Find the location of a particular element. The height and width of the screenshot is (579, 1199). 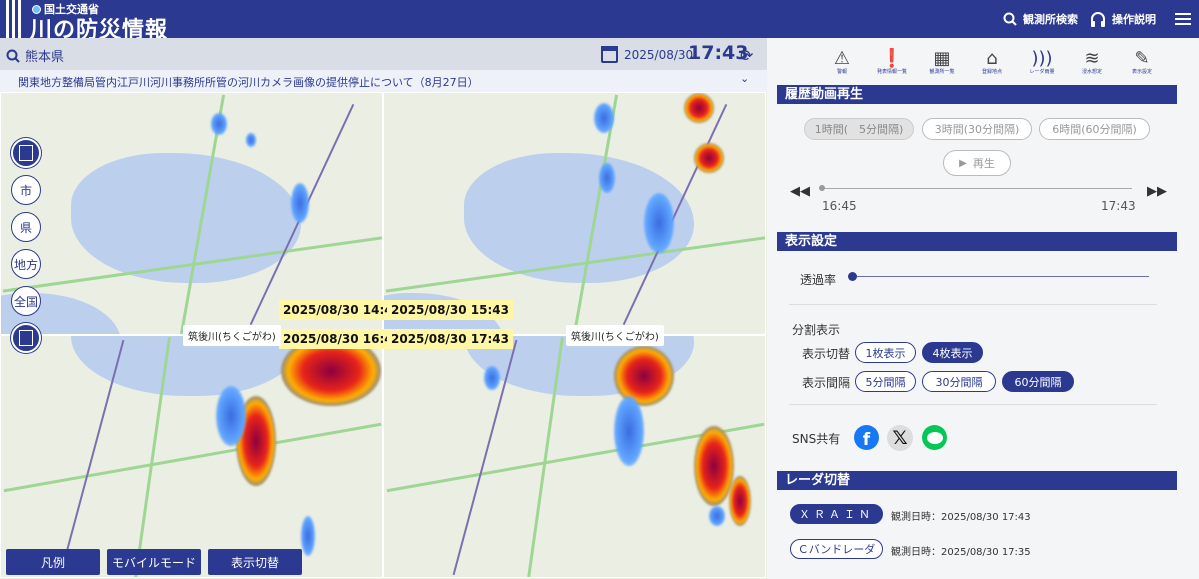

rewind-icon: ◀◀ is located at coordinates (800, 191).